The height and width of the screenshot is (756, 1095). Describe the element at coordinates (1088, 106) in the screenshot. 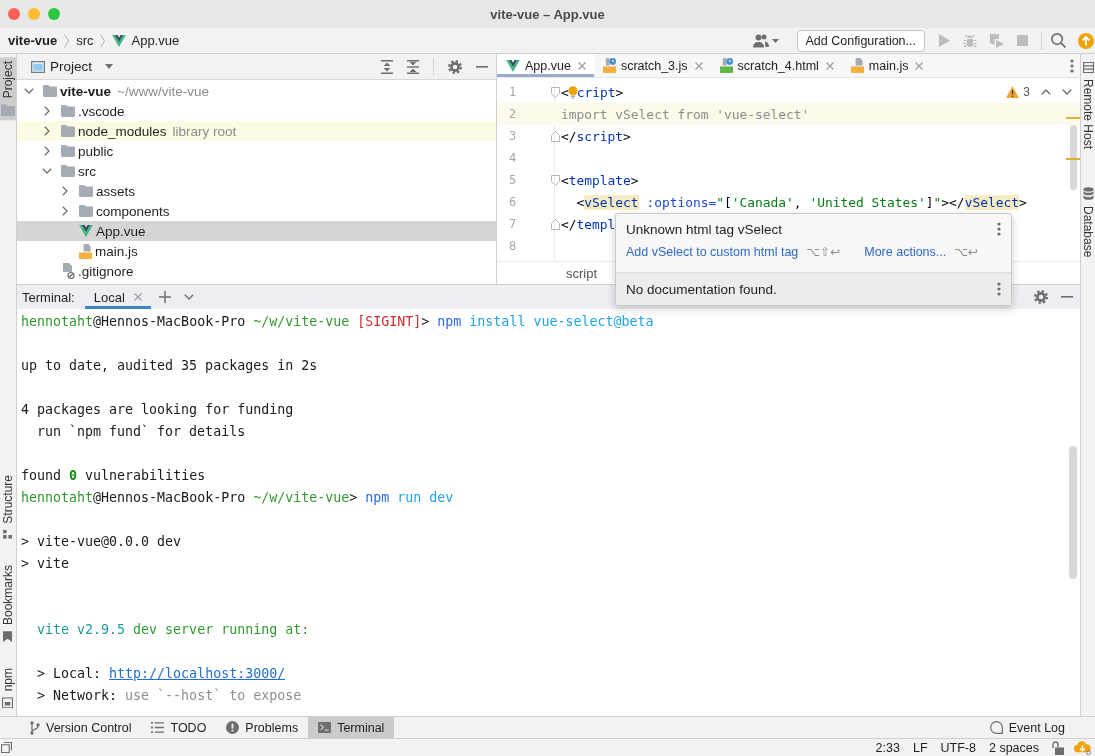

I see `tool-window-tab: Remote Host` at that location.